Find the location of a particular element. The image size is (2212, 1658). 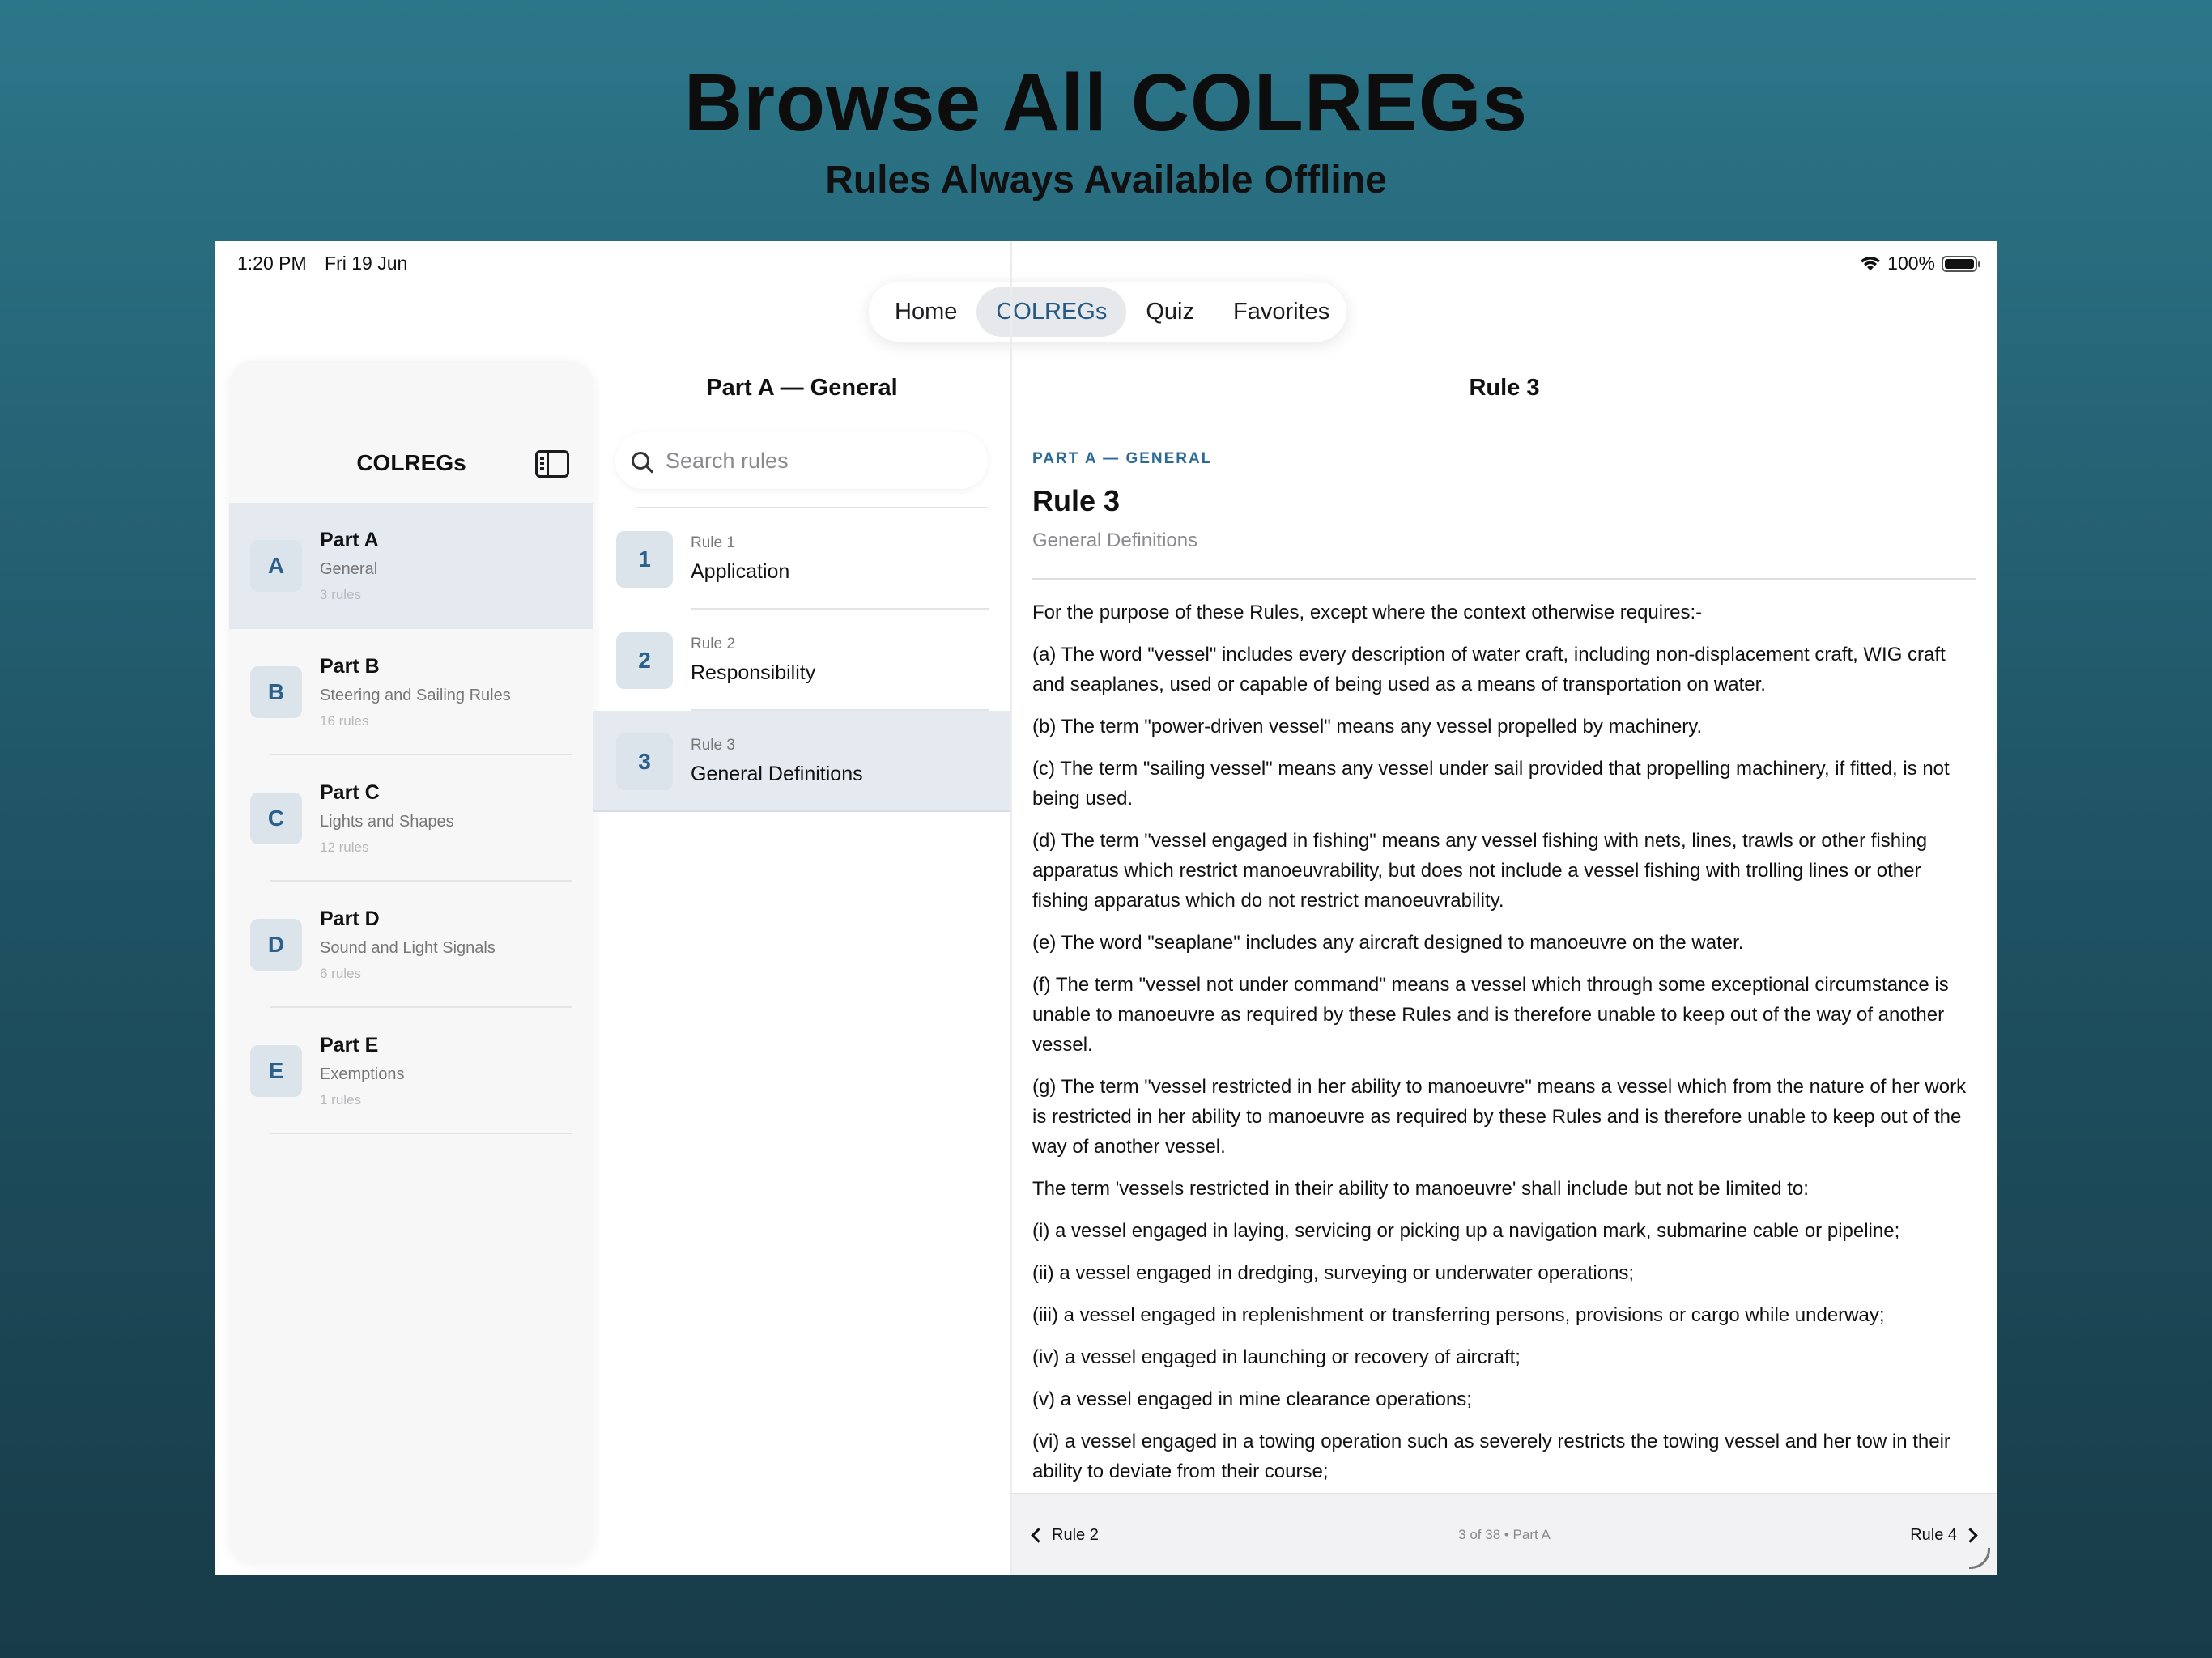

column-divider is located at coordinates (1011, 908).